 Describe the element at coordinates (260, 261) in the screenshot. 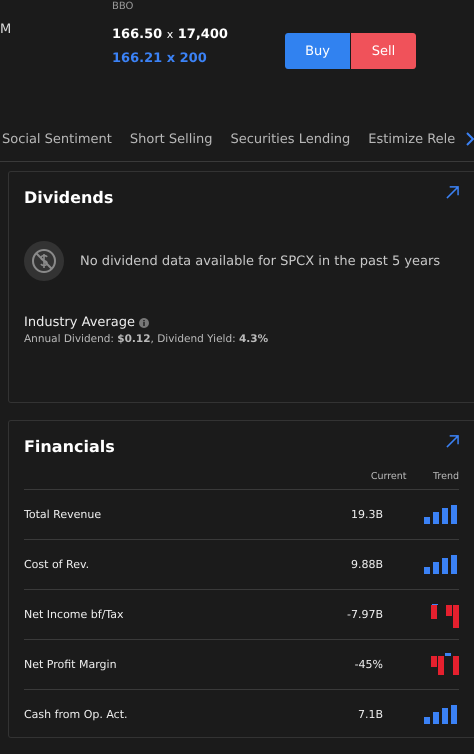

I see `empty-message: No dividend data available for SPCX in the past 5 years` at that location.